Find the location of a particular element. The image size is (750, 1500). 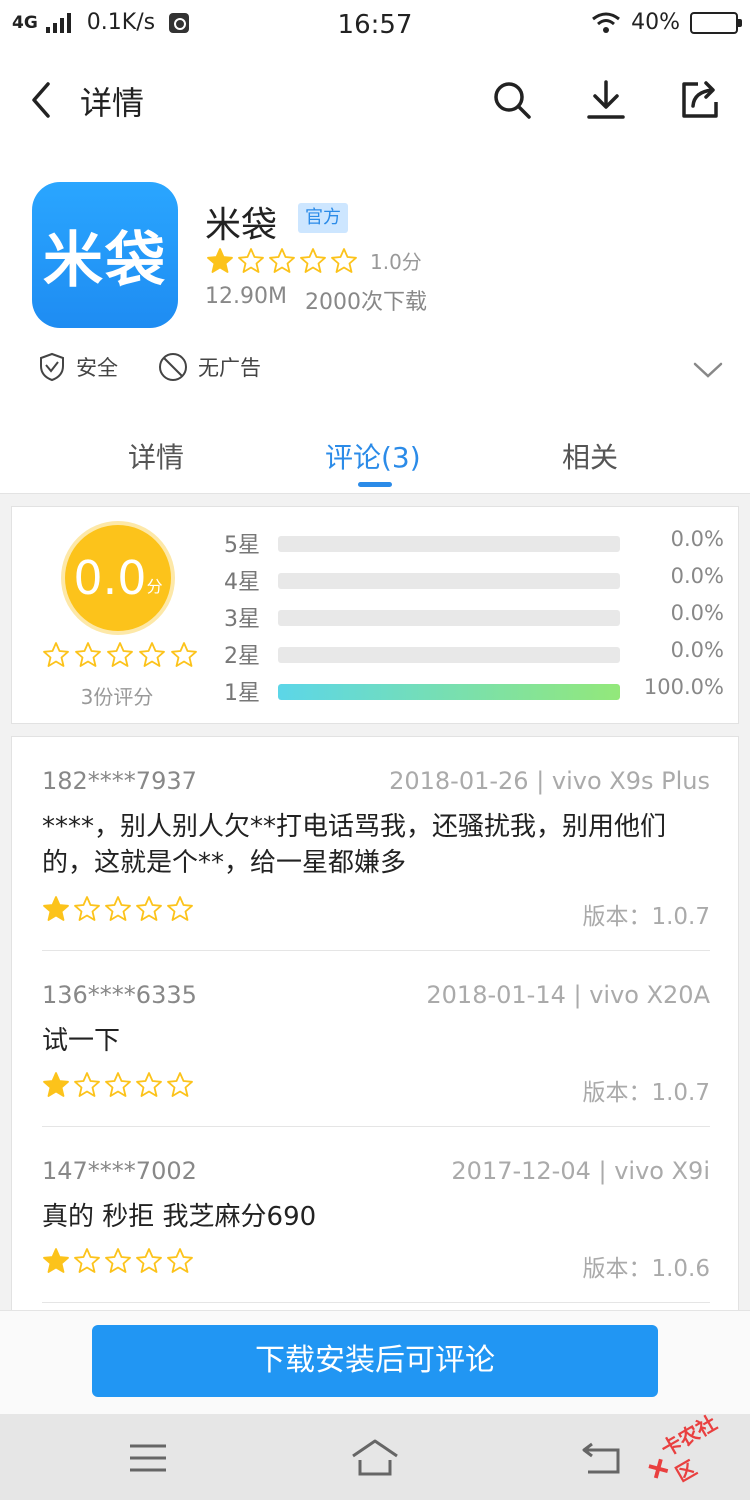

wifi-icon is located at coordinates (606, 22).